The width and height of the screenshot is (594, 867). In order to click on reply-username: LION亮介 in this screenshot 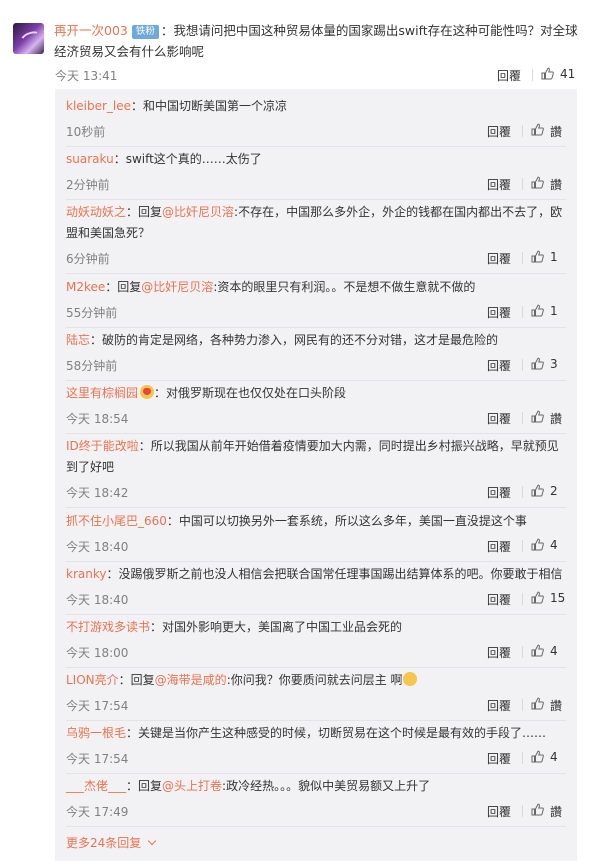, I will do `click(92, 680)`.